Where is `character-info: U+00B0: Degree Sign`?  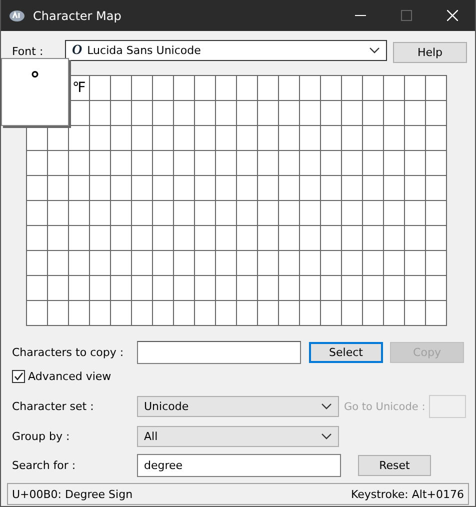 character-info: U+00B0: Degree Sign is located at coordinates (72, 494).